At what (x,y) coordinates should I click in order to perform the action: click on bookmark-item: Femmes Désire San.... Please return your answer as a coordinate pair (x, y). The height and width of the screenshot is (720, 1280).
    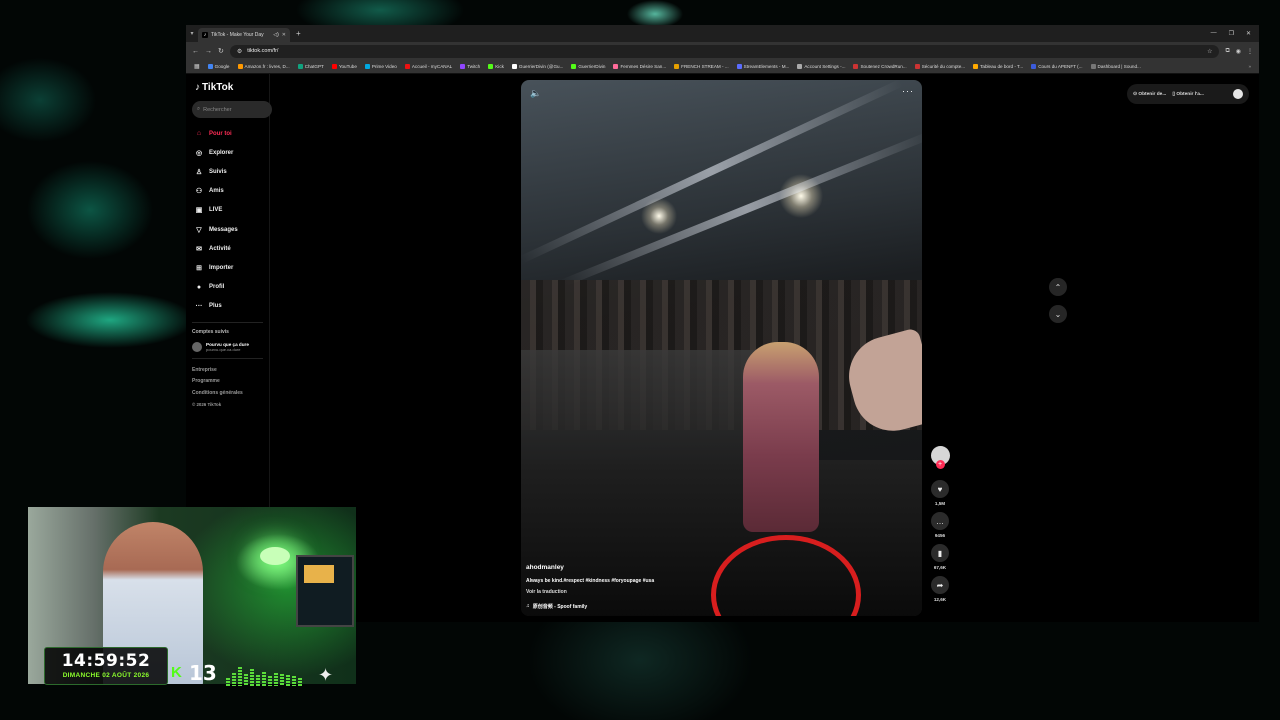
    Looking at the image, I should click on (639, 66).